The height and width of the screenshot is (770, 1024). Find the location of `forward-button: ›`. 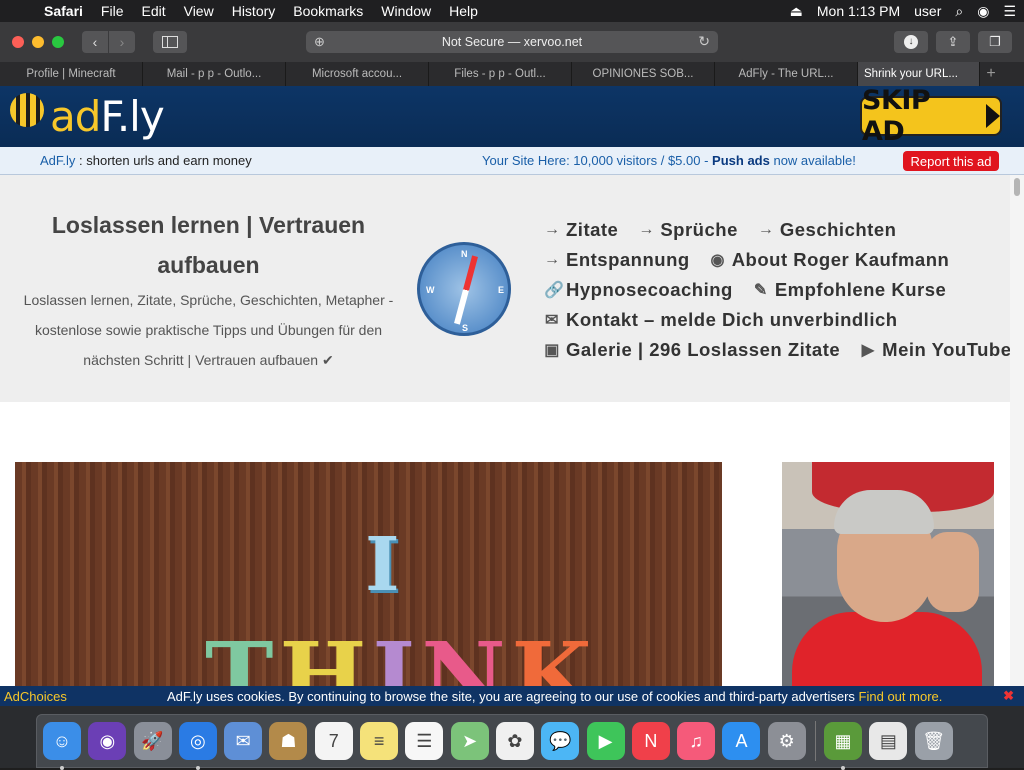

forward-button: › is located at coordinates (122, 42).